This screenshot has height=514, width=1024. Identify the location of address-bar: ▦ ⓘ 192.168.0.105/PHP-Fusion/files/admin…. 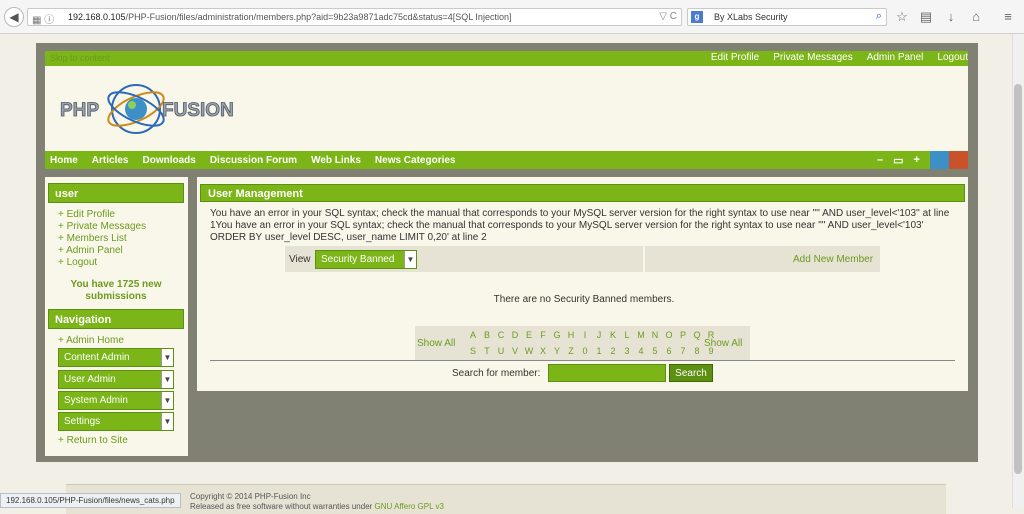
(354, 17).